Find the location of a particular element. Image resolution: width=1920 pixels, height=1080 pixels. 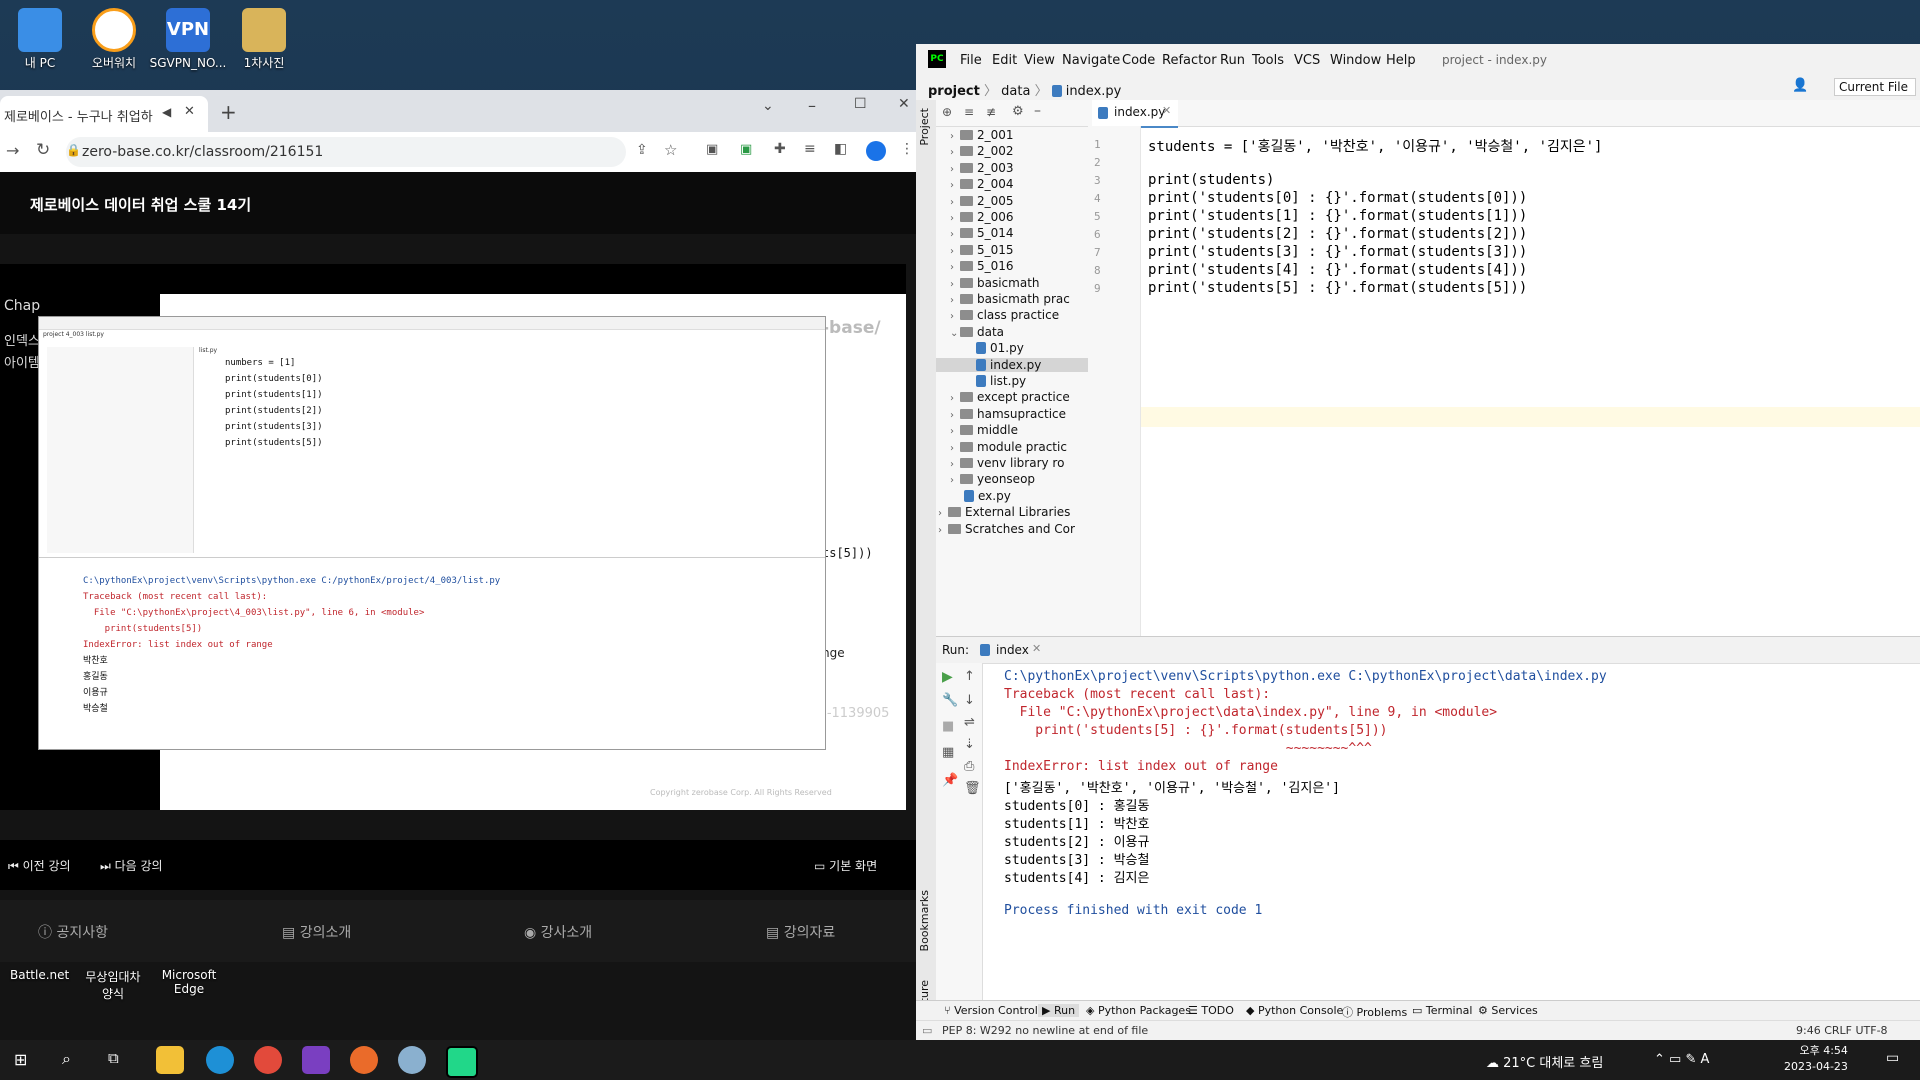

system-tray-icons: ⌃ ▭ ✎ A is located at coordinates (1681, 1059).